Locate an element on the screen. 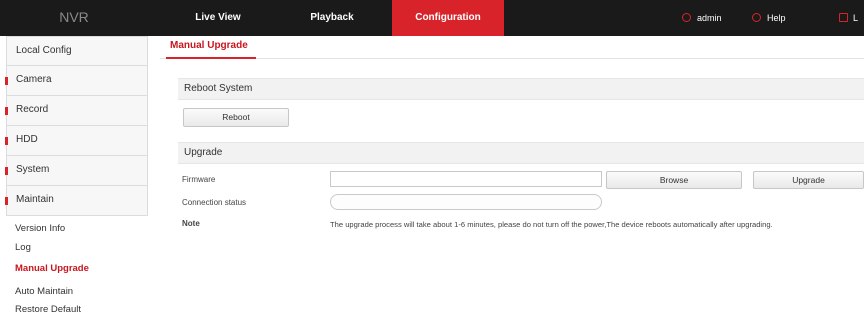 The height and width of the screenshot is (322, 864). tab-configuration: Configuration is located at coordinates (448, 18).